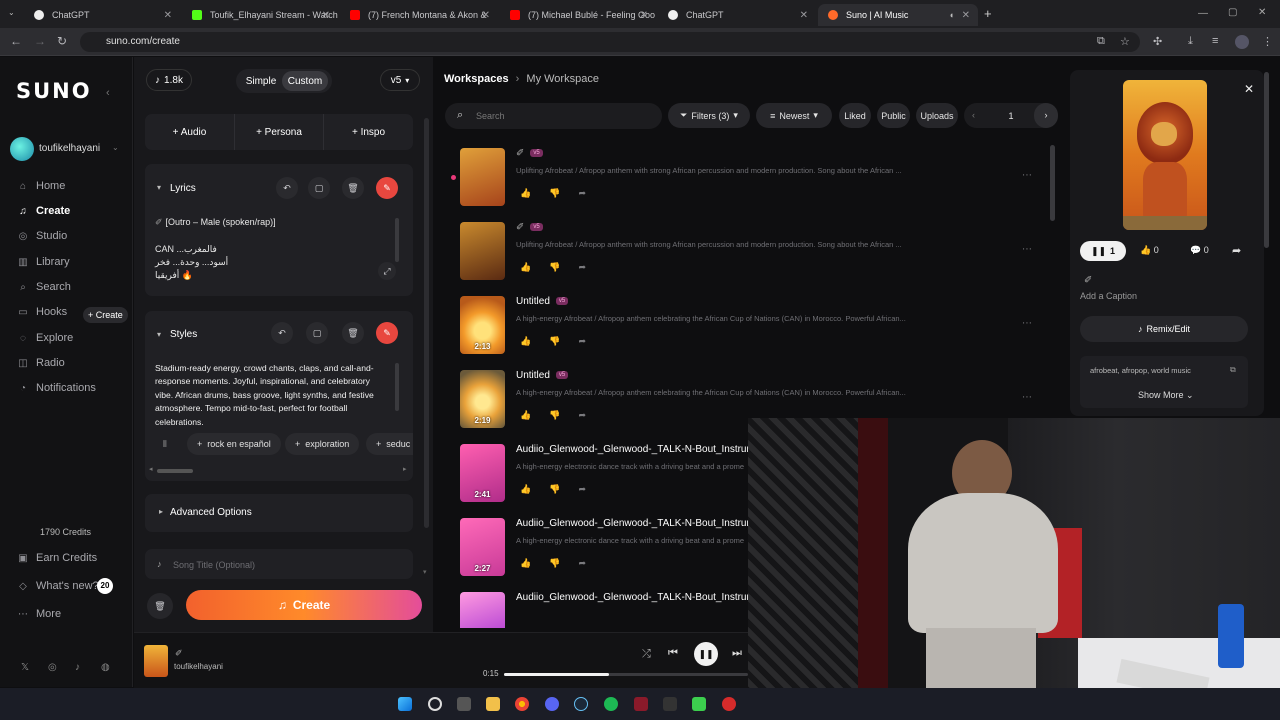 Image resolution: width=1280 pixels, height=720 pixels. I want to click on tab-youtube-2: (7) Michael Bublé - Feeling Goo ✕, so click(578, 15).